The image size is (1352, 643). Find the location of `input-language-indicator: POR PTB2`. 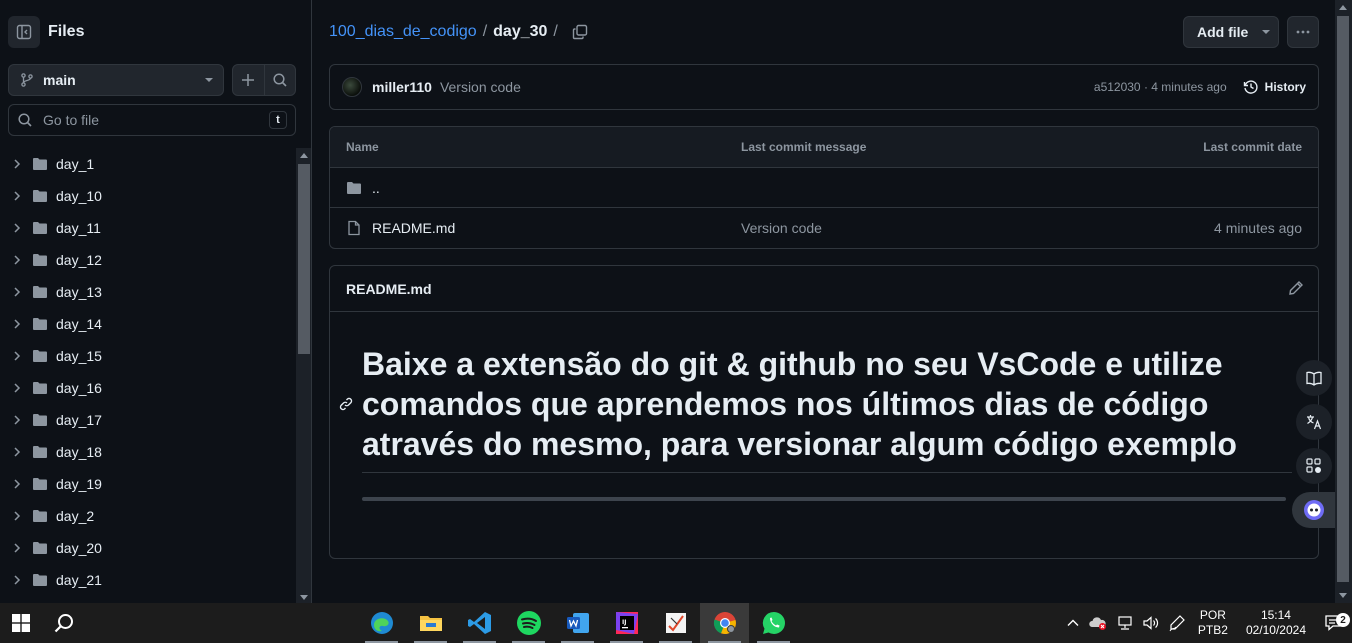

input-language-indicator: POR PTB2 is located at coordinates (1213, 623).